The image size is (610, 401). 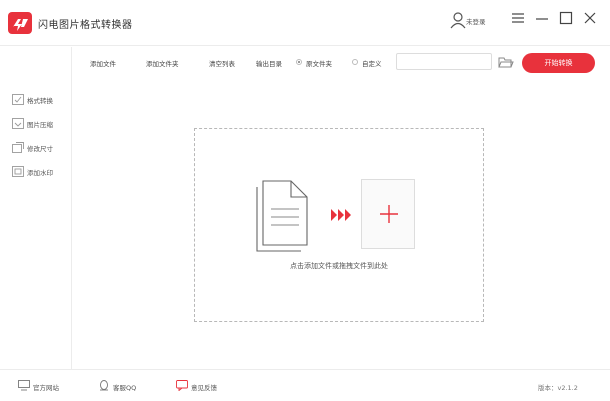 What do you see at coordinates (18, 171) in the screenshot?
I see `watermark-icon` at bounding box center [18, 171].